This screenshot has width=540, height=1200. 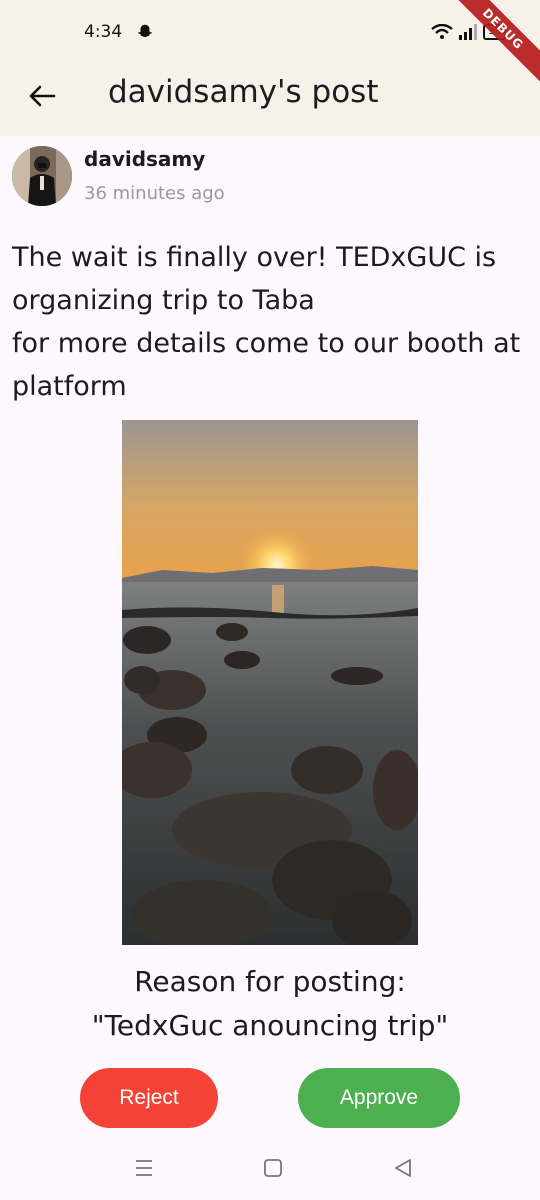 I want to click on ghost-icon, so click(x=145, y=31).